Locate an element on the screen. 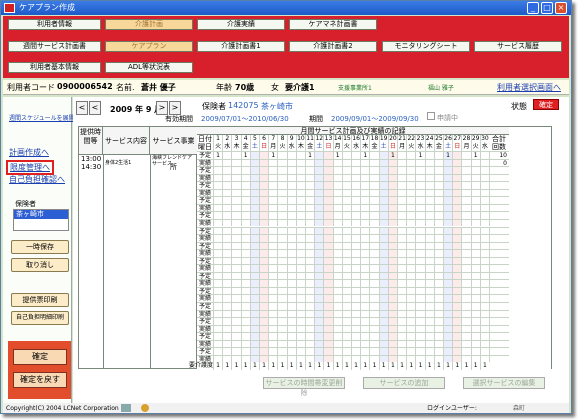 The height and width of the screenshot is (420, 578). undo-confirm-button: 確定を戻す is located at coordinates (40, 380).